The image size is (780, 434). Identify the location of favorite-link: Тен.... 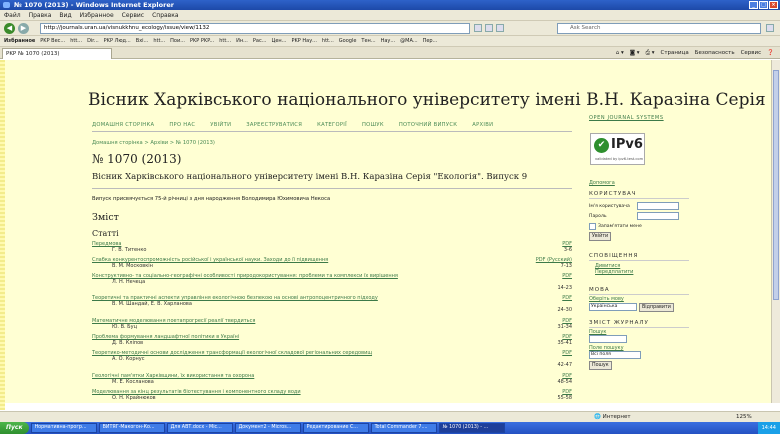
(368, 41).